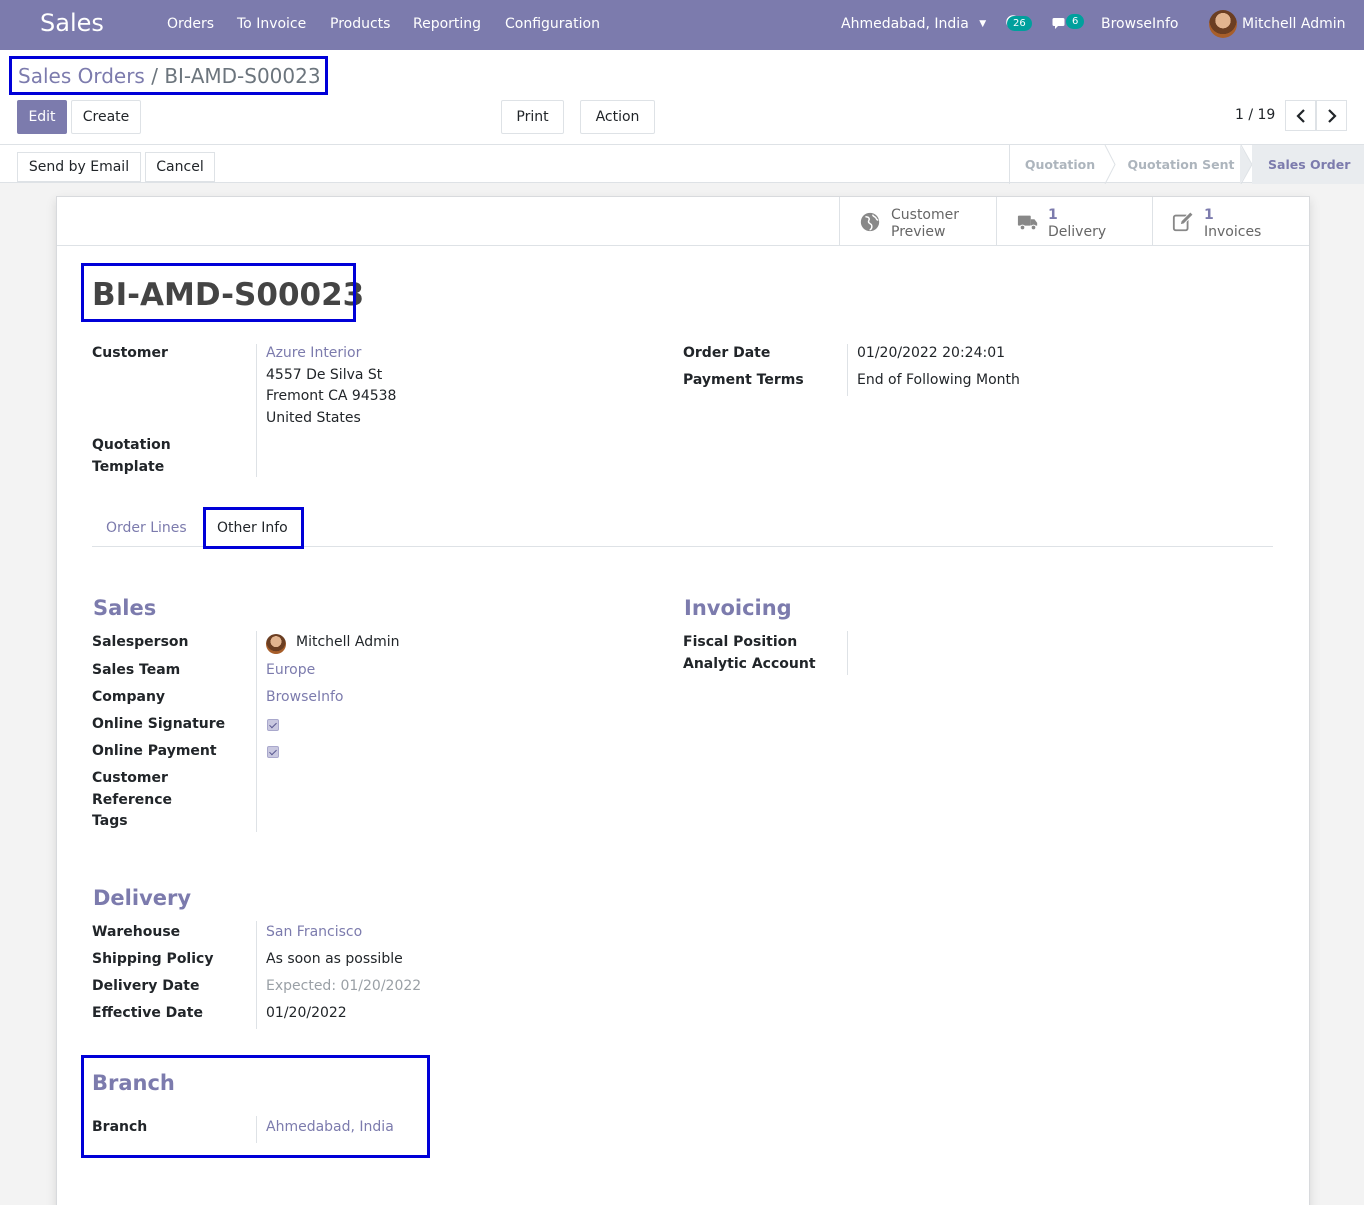 This screenshot has height=1205, width=1364. Describe the element at coordinates (983, 24) in the screenshot. I see `caret-down-icon: ▼` at that location.